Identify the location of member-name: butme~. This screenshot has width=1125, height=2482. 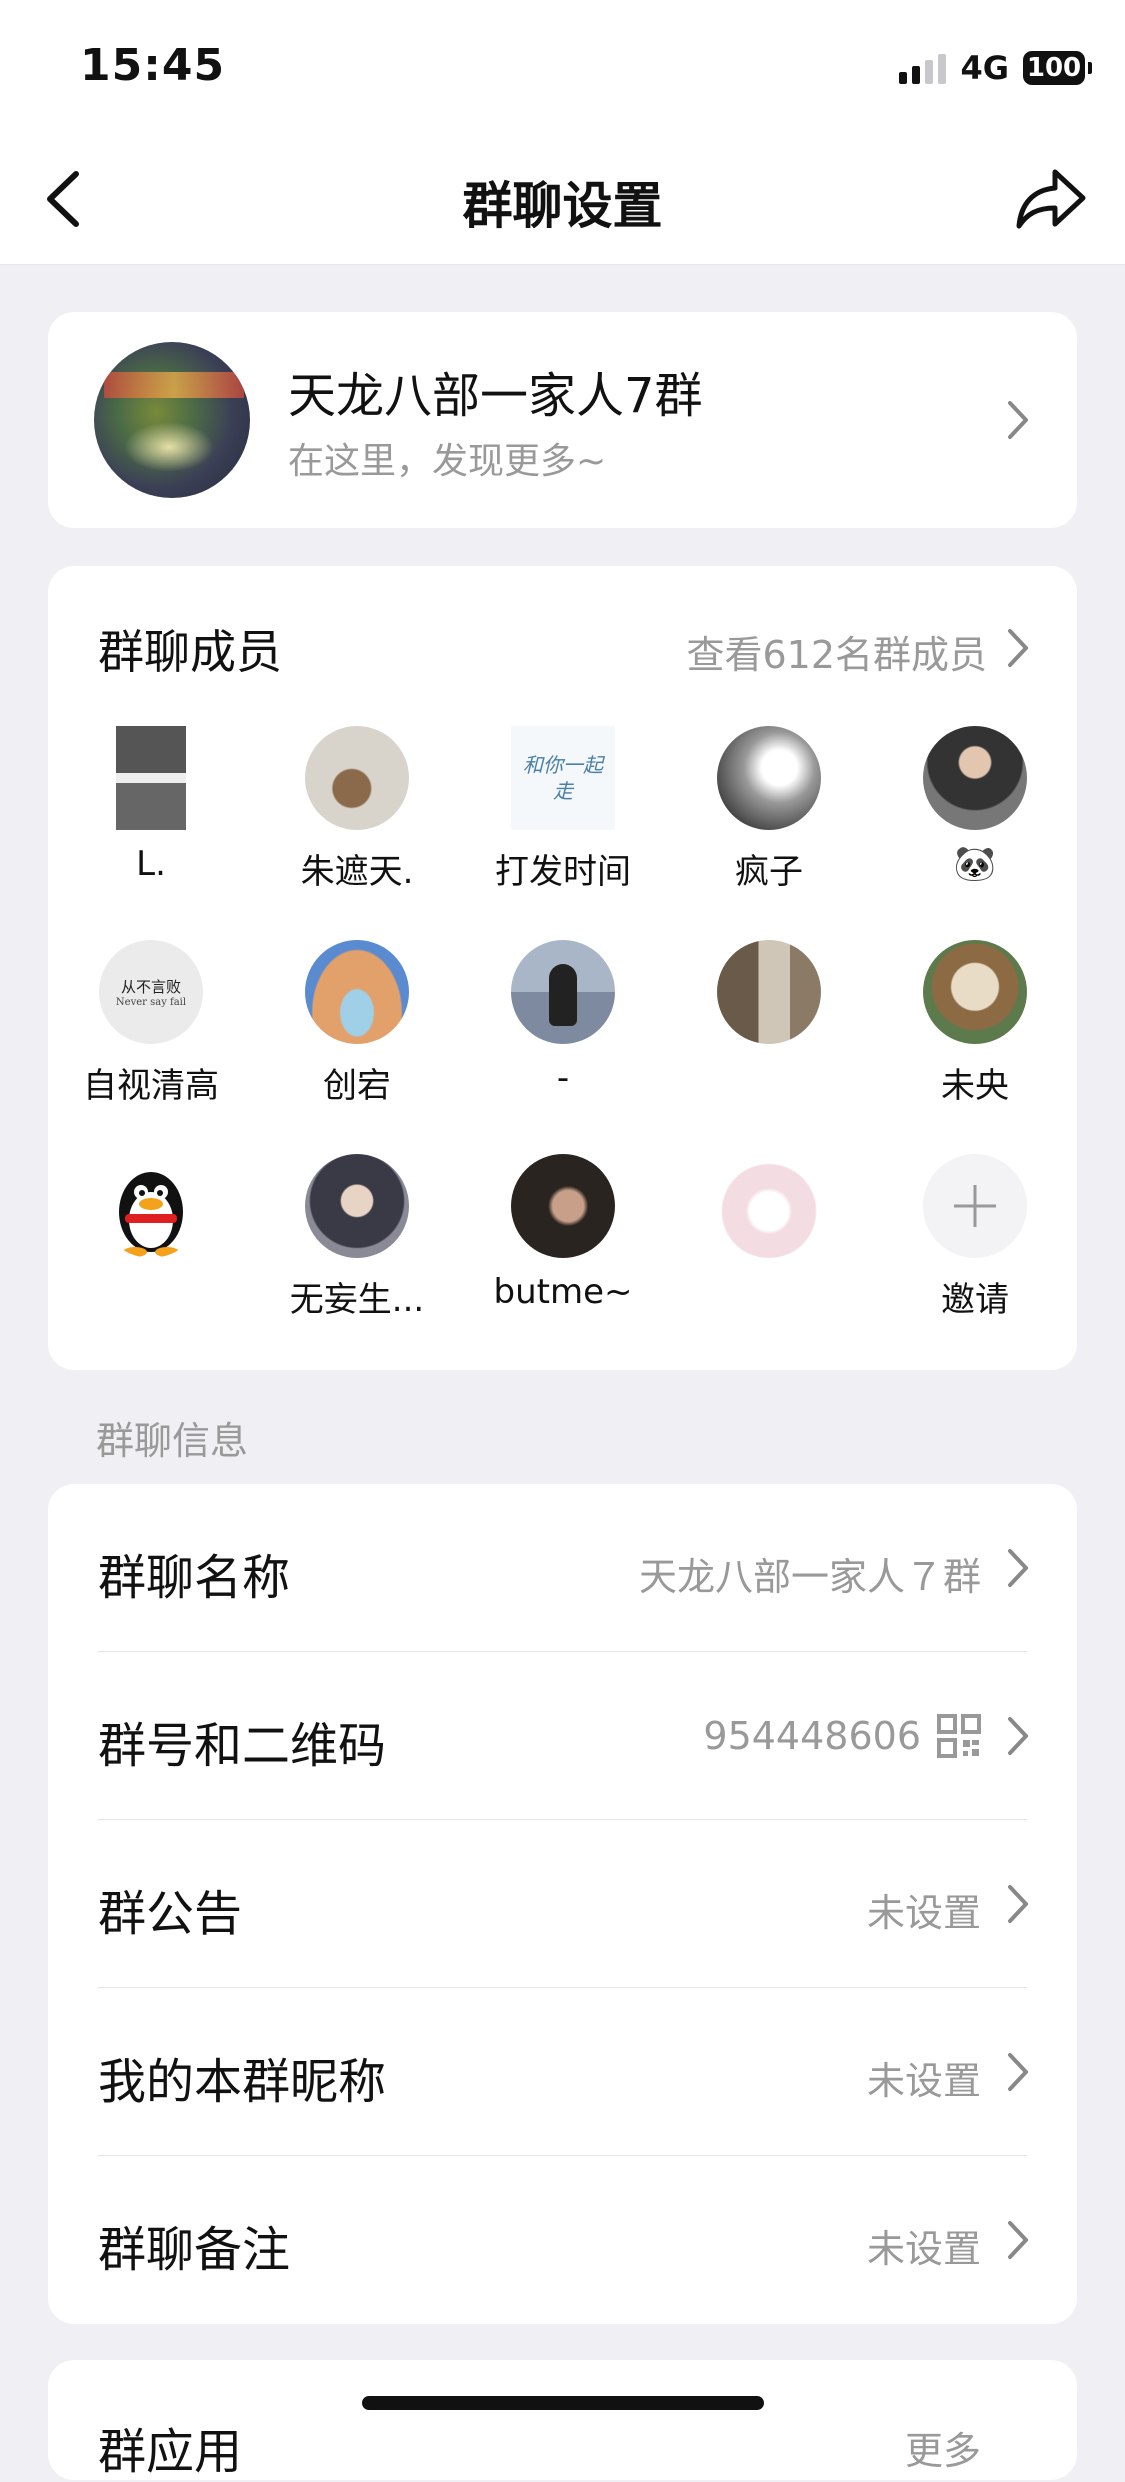
(563, 1292).